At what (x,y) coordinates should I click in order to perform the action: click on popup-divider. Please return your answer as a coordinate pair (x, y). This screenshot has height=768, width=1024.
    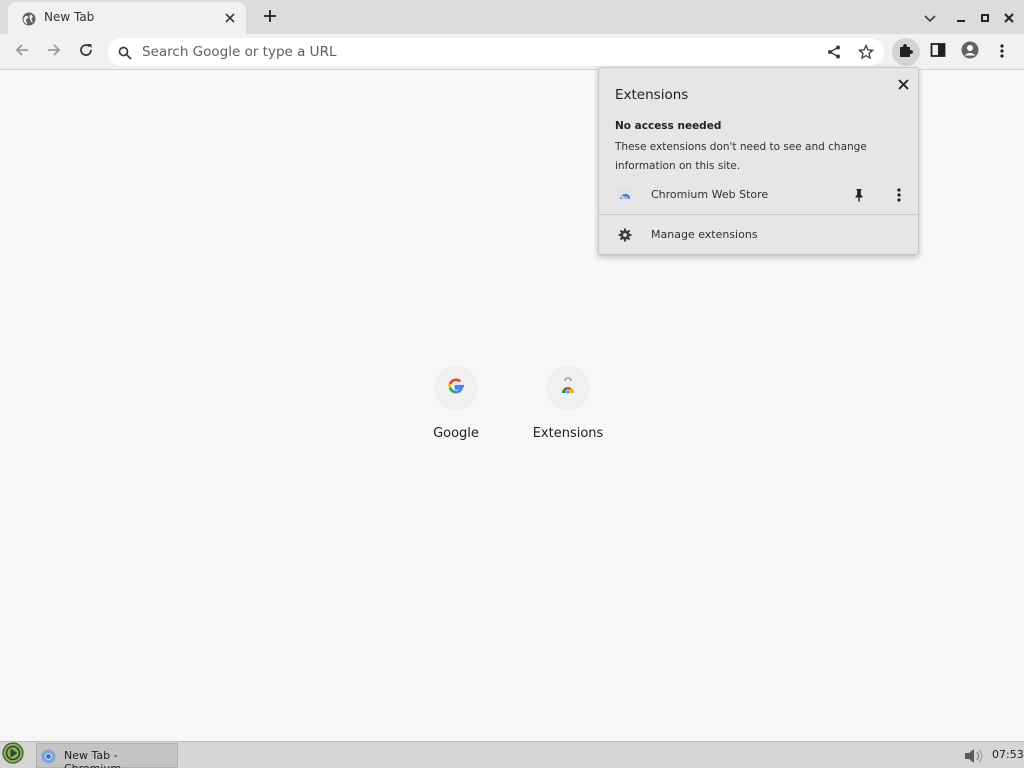
    Looking at the image, I should click on (758, 214).